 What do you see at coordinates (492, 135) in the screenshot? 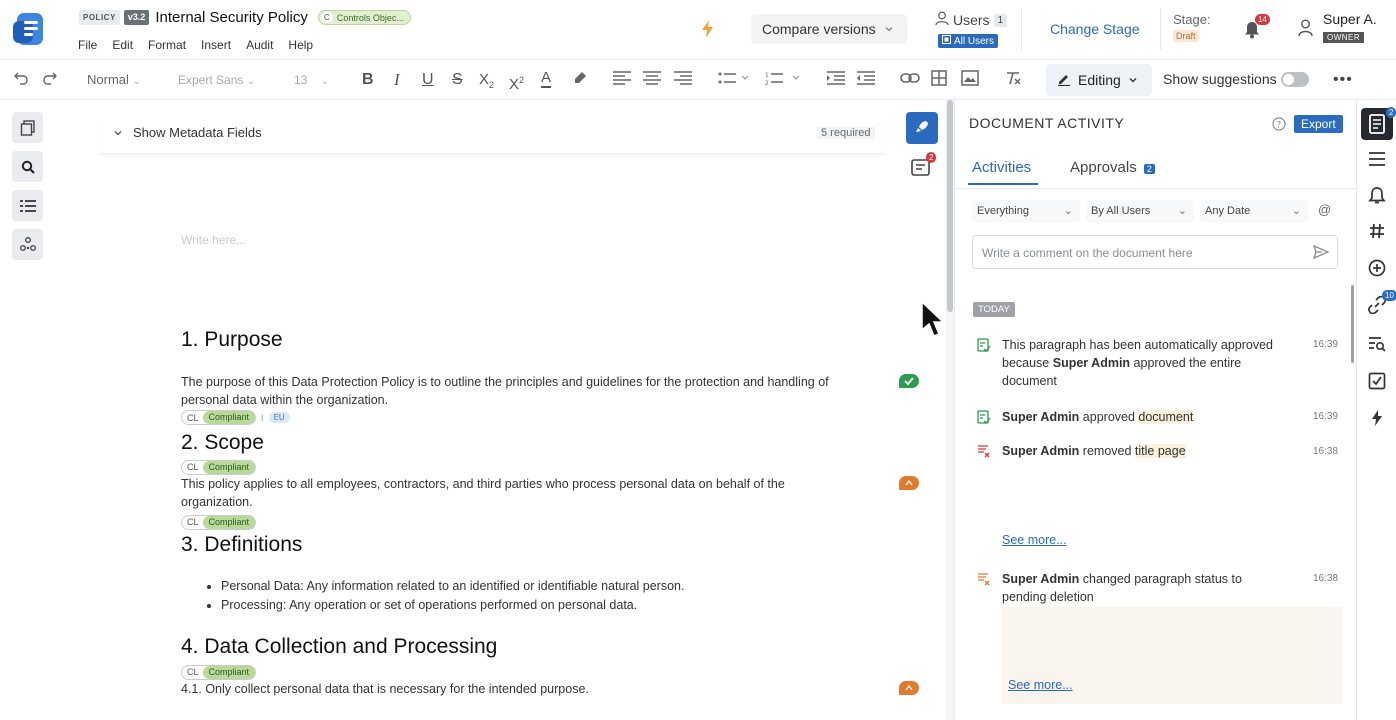
I see `metadata-bar: Show Metadata Fields 5 required` at bounding box center [492, 135].